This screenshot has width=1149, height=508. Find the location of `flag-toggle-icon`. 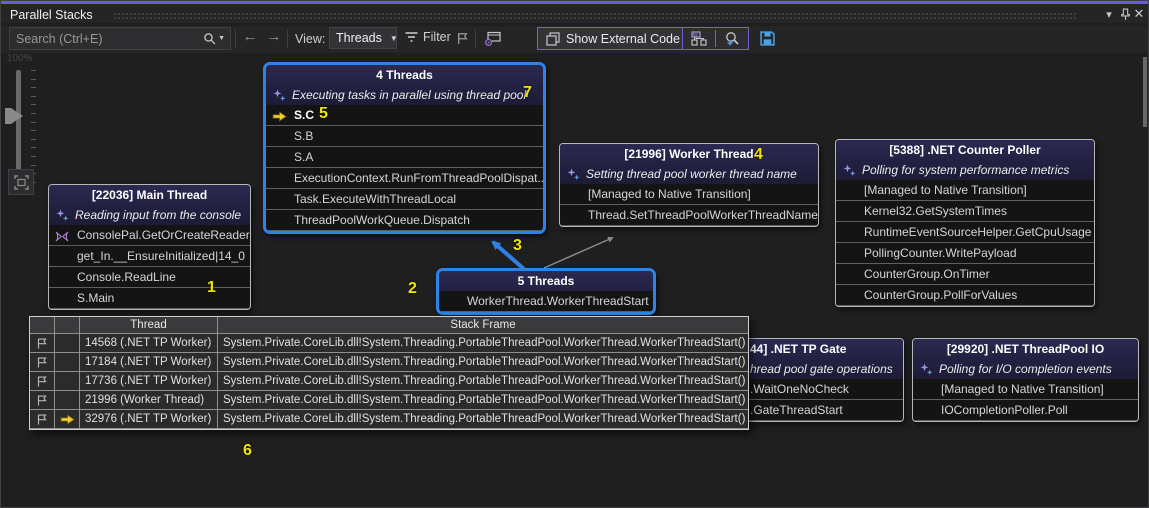

flag-toggle-icon is located at coordinates (462, 38).